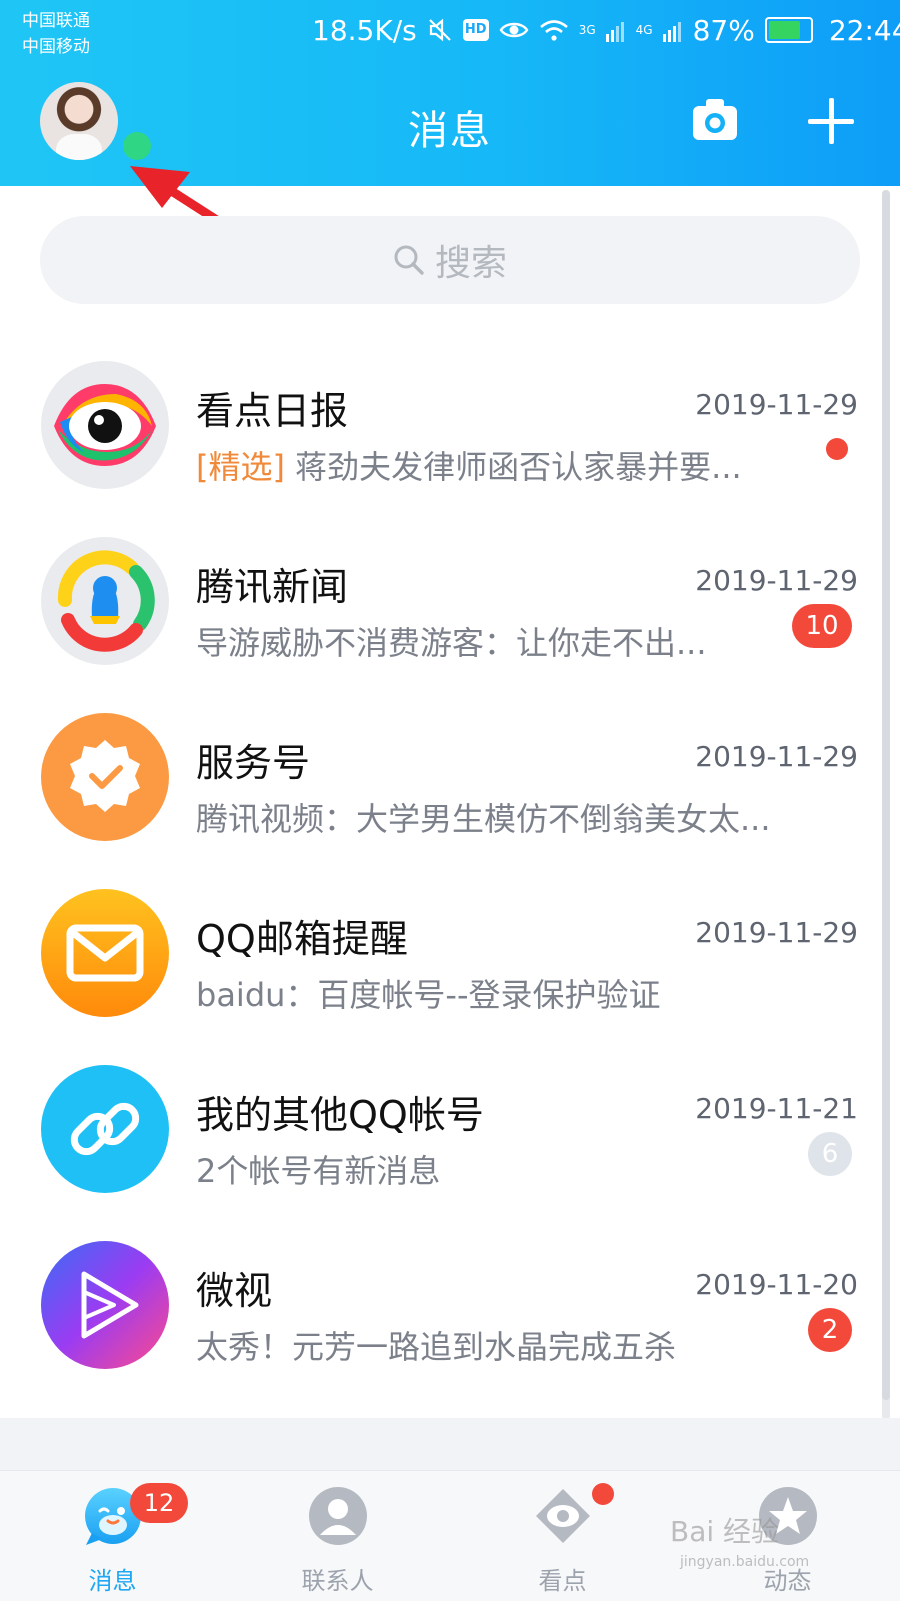 The height and width of the screenshot is (1601, 900). Describe the element at coordinates (428, 995) in the screenshot. I see `conversation-preview: baidu：百度帐号--登录保护验证` at that location.